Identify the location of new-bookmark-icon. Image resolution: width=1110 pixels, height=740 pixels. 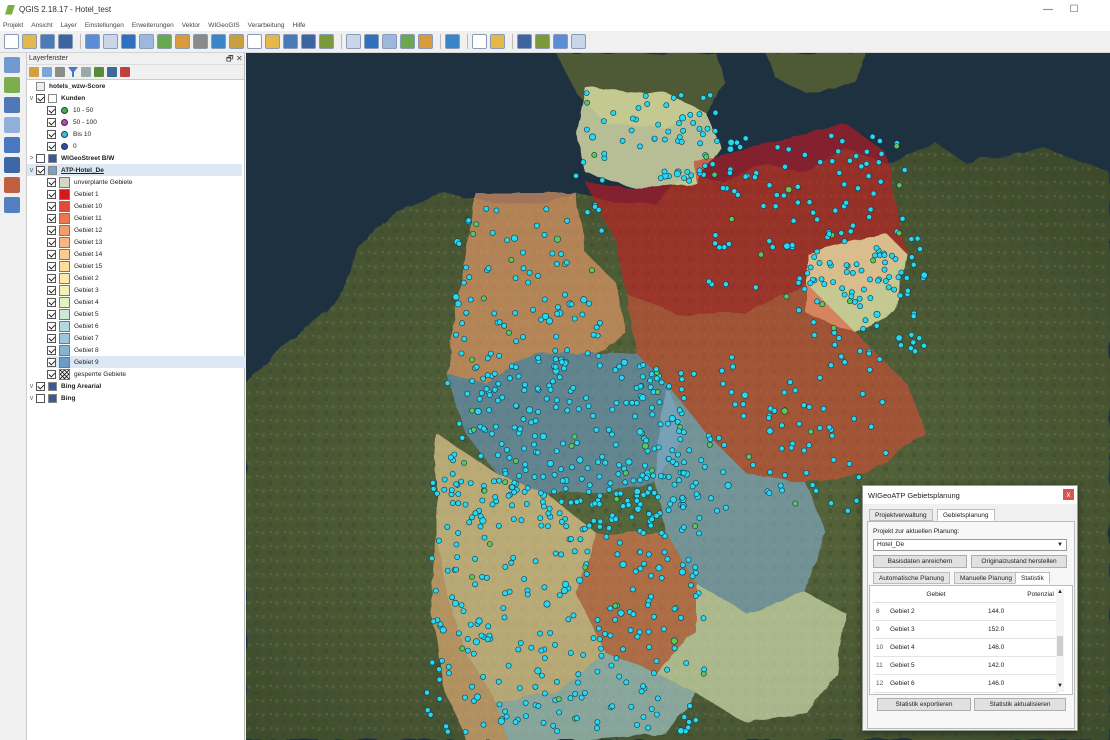
(290, 41).